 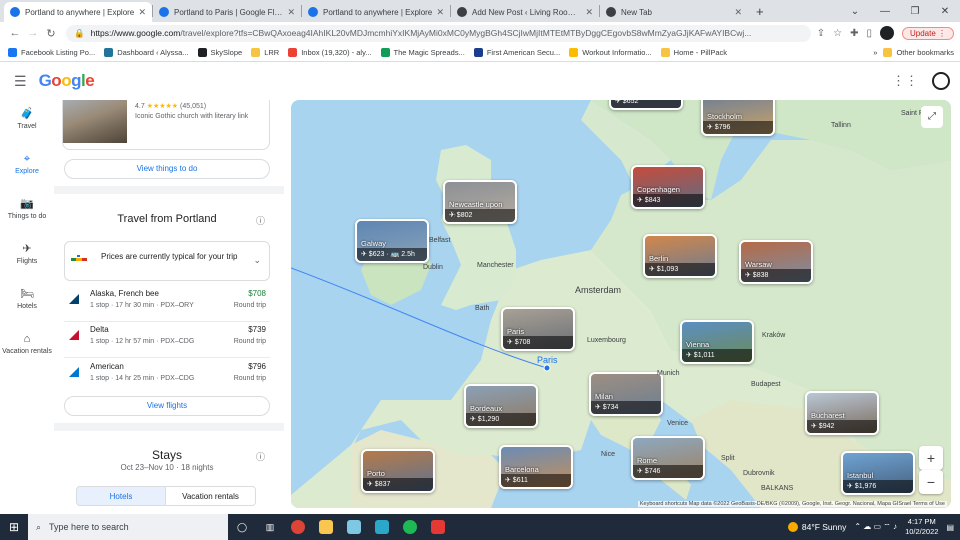 I want to click on more-bookmarks-icon: », so click(x=875, y=52).